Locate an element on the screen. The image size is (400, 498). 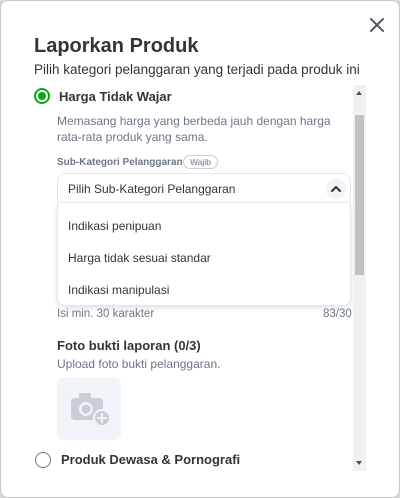
dropdown-item-indikasi-manipulasi: Indikasi manipulasi is located at coordinates (118, 290).